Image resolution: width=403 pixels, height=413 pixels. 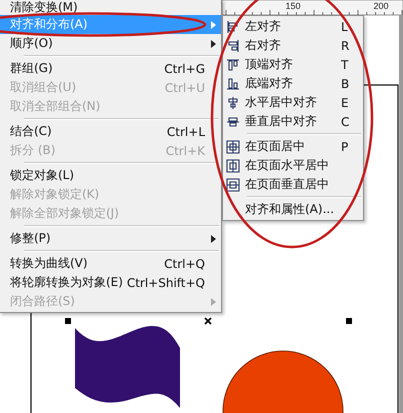 I want to click on menu-item: 转换为曲线(V) Ctrl+Q, so click(x=110, y=263).